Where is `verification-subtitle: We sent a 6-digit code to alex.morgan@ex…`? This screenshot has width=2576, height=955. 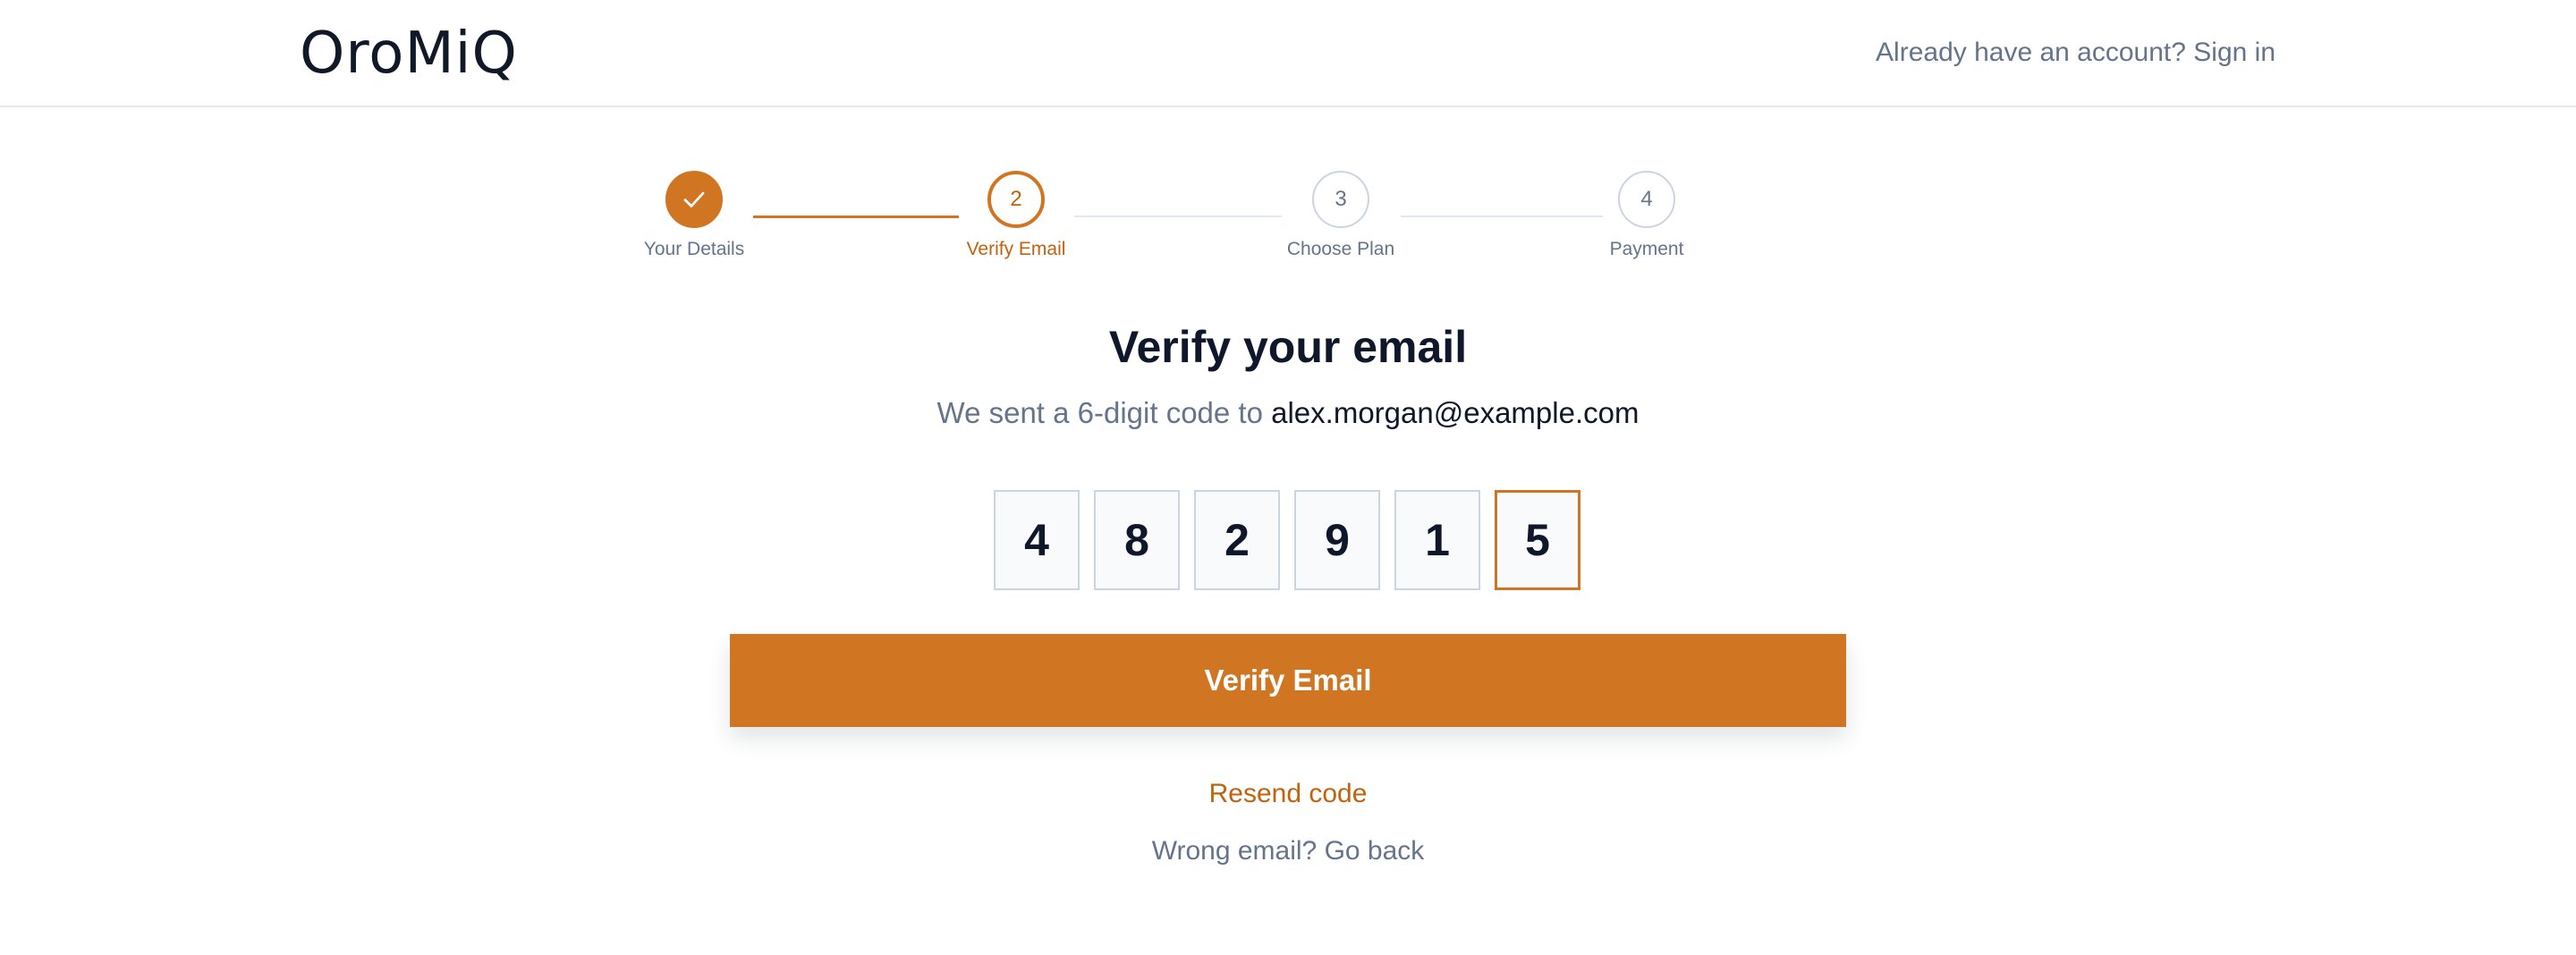 verification-subtitle: We sent a 6-digit code to alex.morgan@ex… is located at coordinates (1288, 413).